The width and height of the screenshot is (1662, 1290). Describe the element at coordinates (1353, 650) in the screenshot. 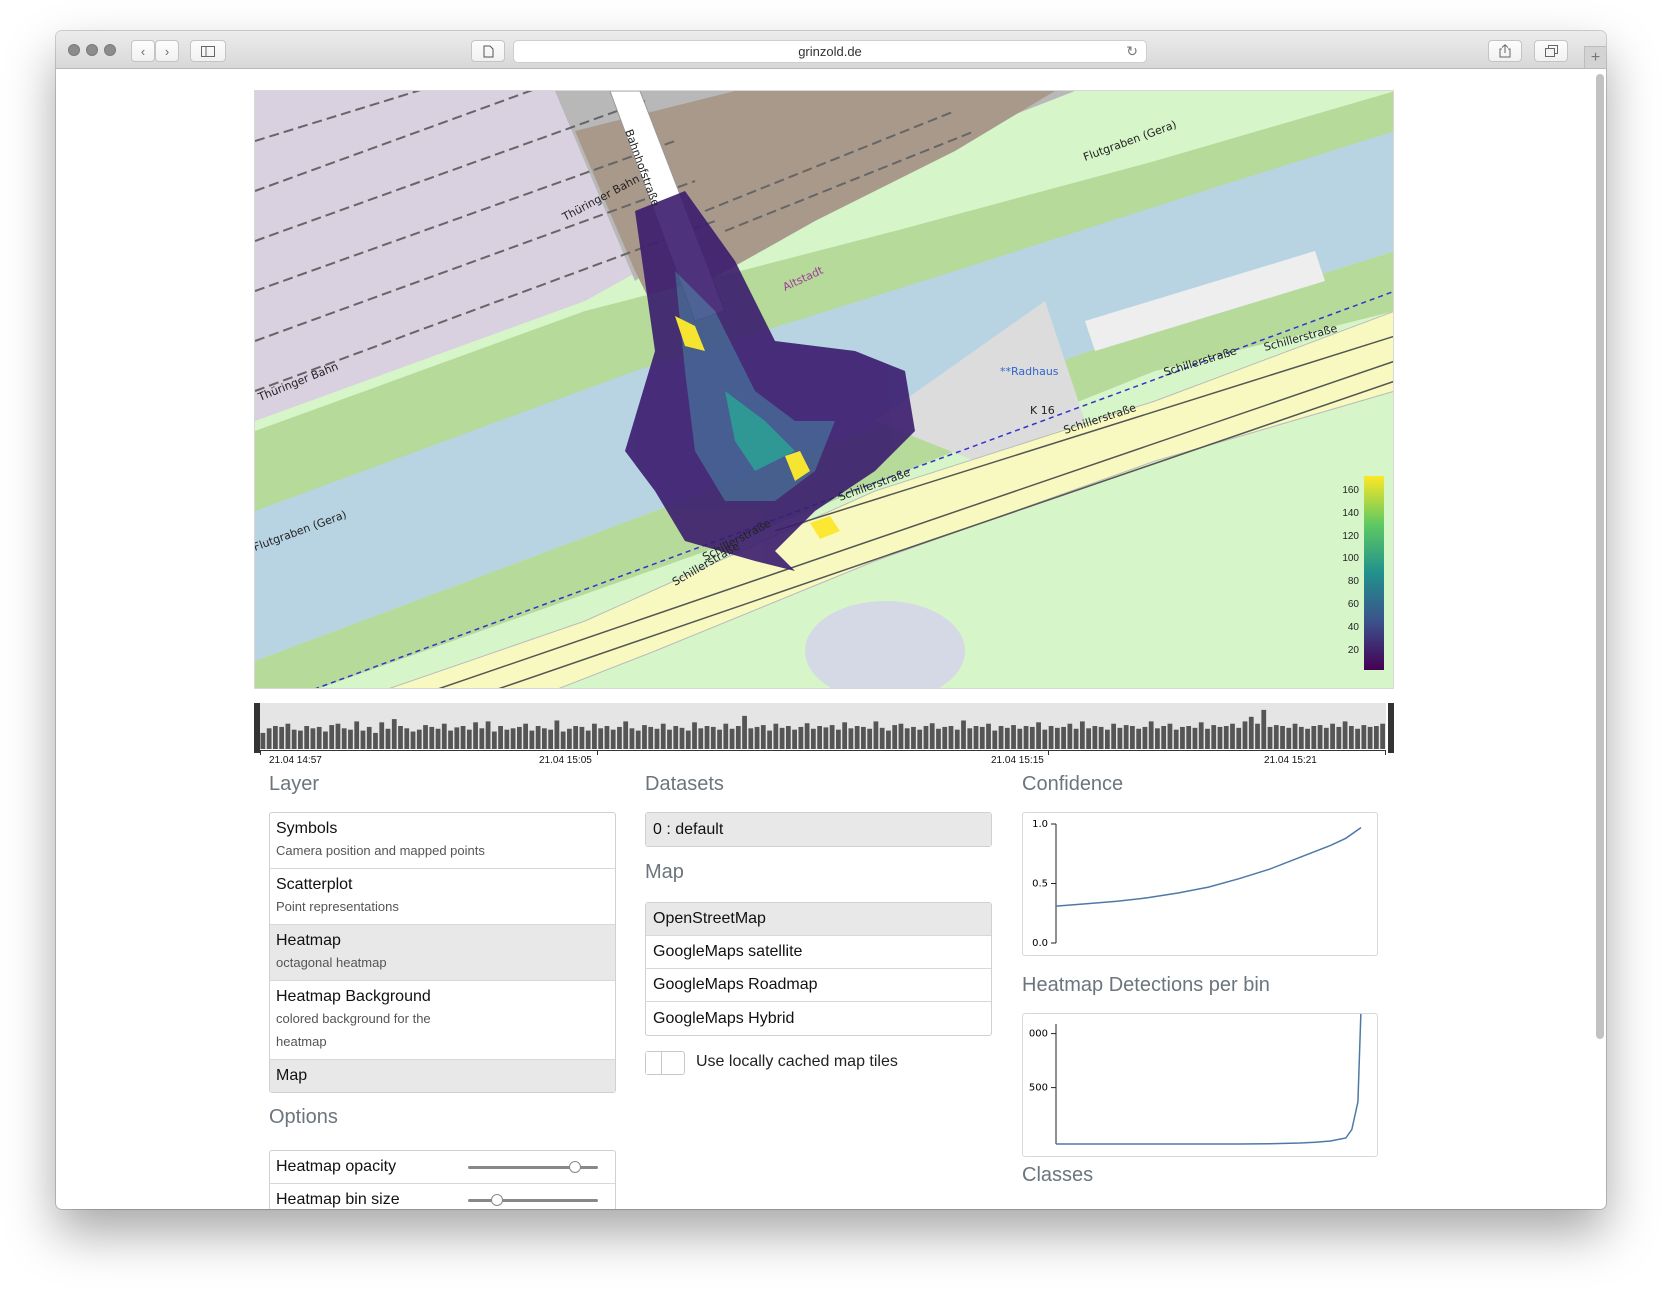

I see `colorbar-tick-label: 20` at that location.